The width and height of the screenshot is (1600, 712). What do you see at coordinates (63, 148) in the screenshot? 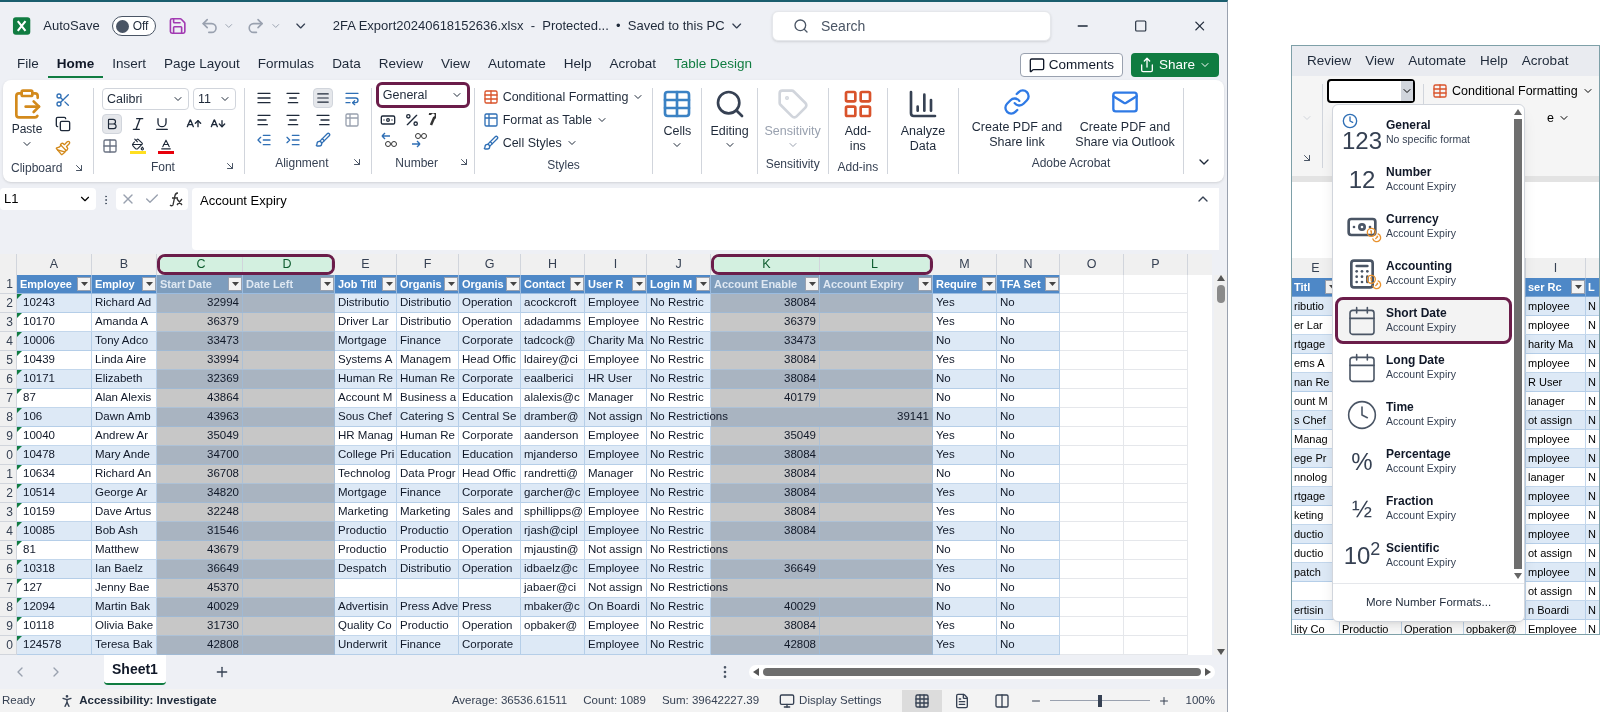
I see `format-painter-icon` at bounding box center [63, 148].